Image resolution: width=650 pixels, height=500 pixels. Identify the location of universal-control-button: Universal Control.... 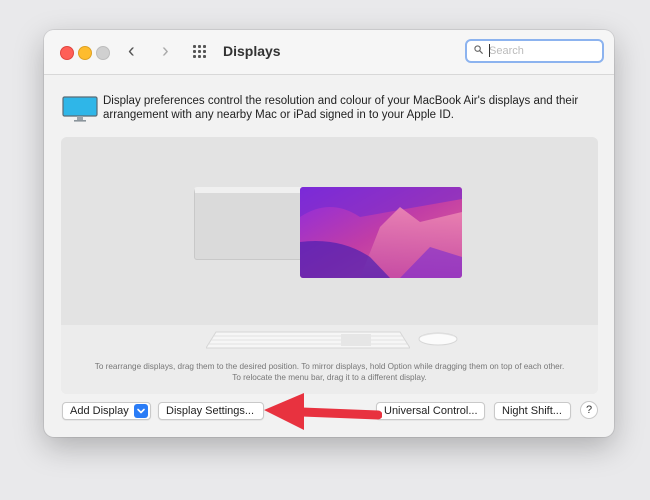
(430, 411).